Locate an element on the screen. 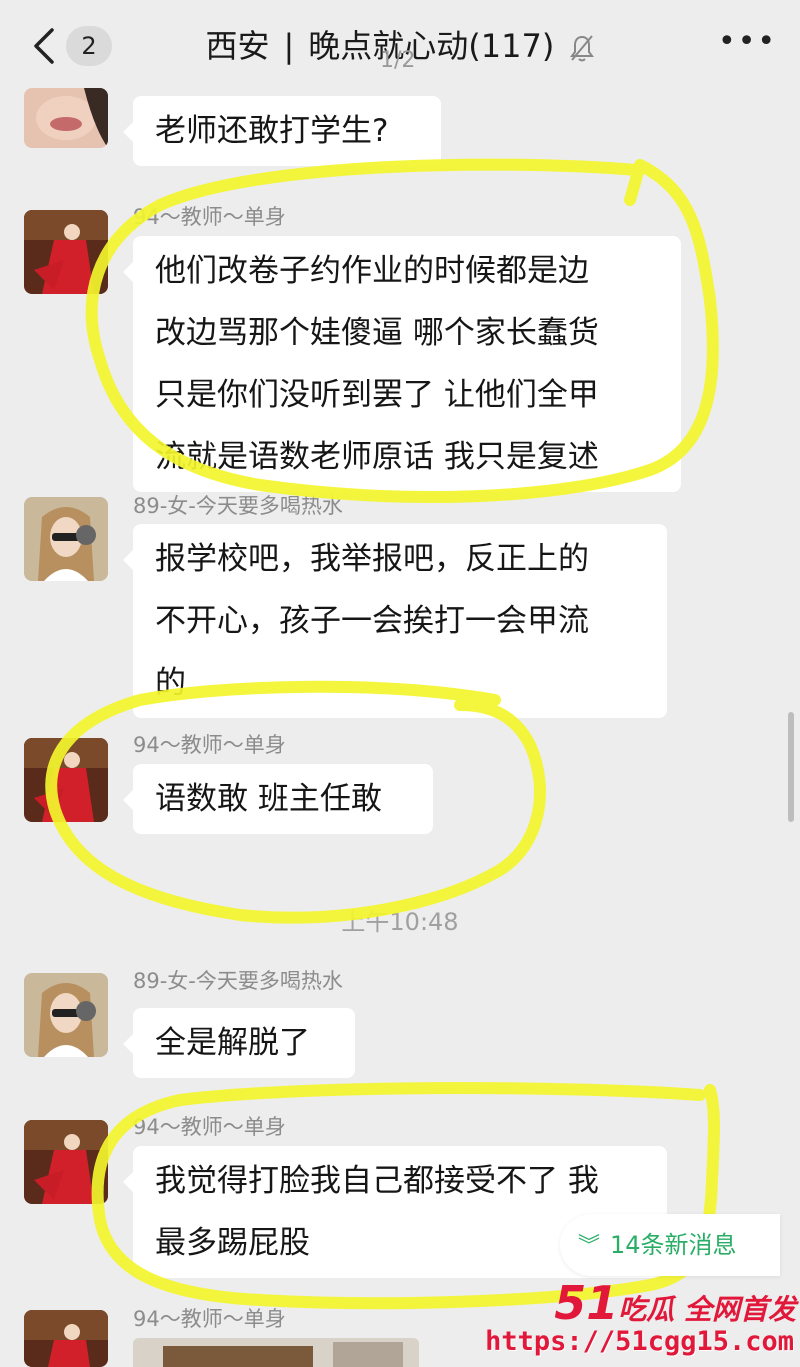 The width and height of the screenshot is (800, 1367). mute-bell-icon is located at coordinates (581, 48).